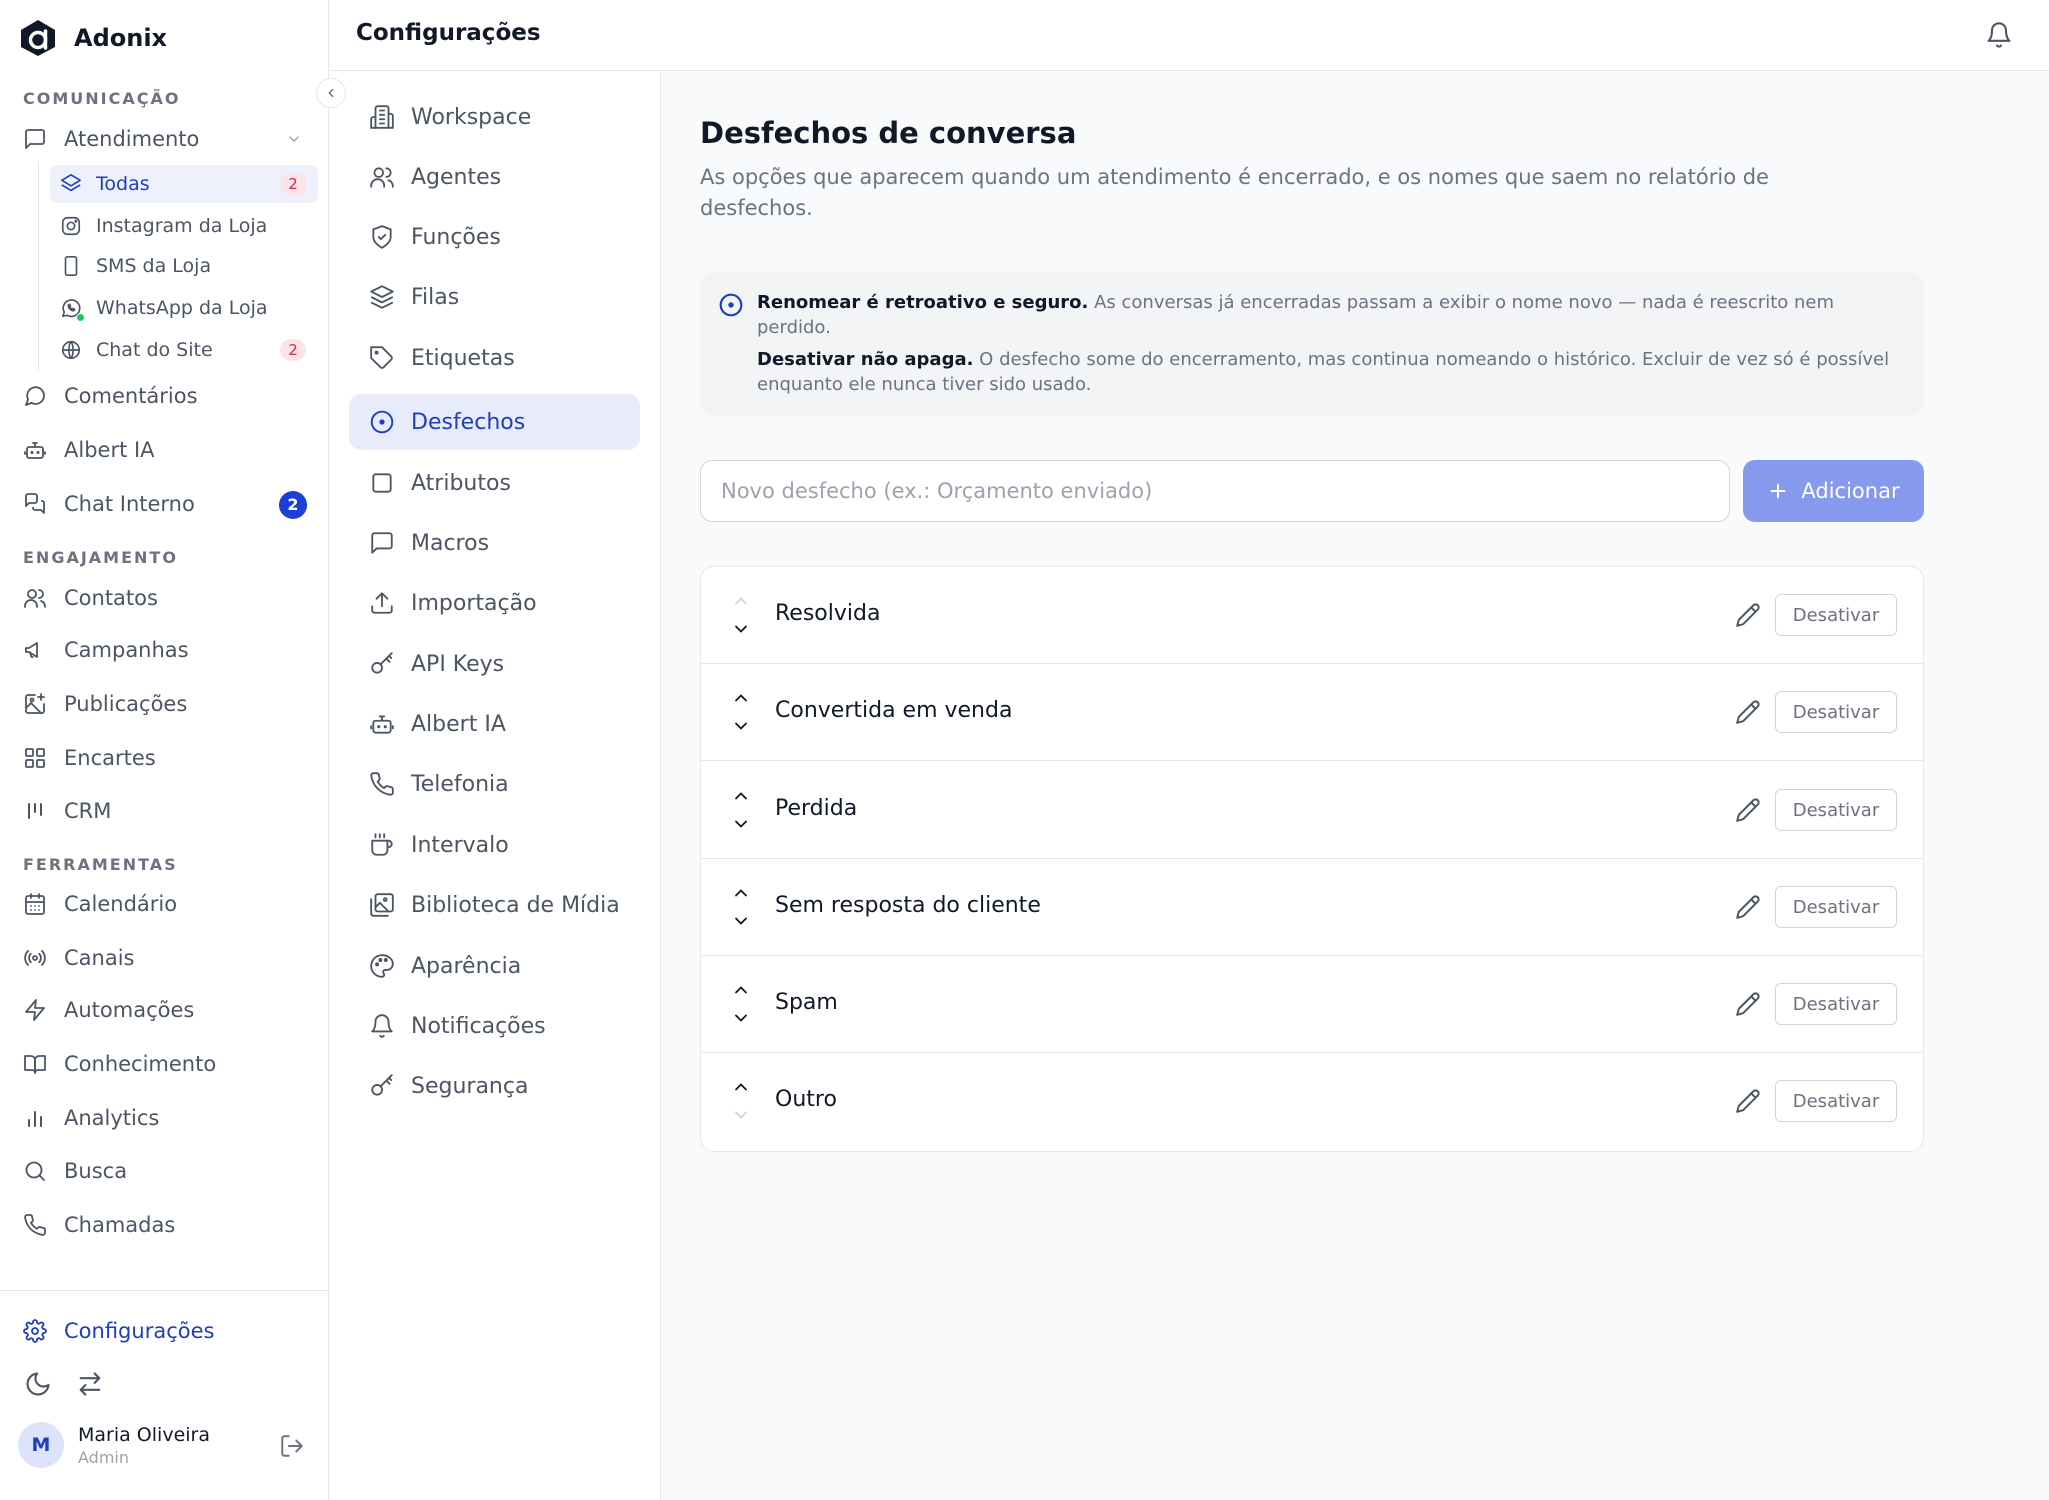  What do you see at coordinates (456, 237) in the screenshot?
I see `settings-item-label: Funções` at bounding box center [456, 237].